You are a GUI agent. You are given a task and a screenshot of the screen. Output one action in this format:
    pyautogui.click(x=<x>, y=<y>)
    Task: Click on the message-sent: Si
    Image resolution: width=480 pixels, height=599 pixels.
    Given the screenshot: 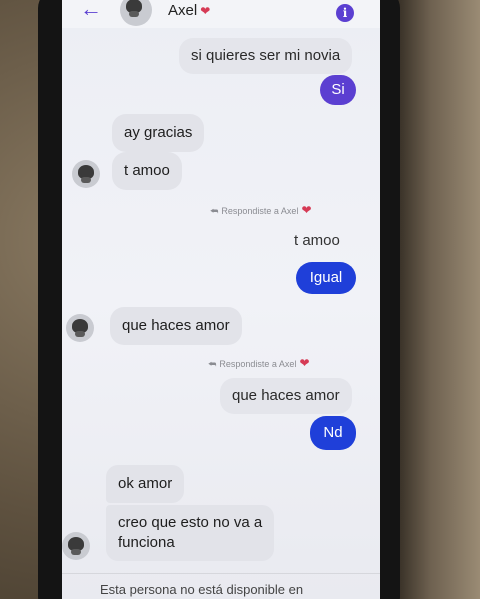 What is the action you would take?
    pyautogui.click(x=338, y=90)
    